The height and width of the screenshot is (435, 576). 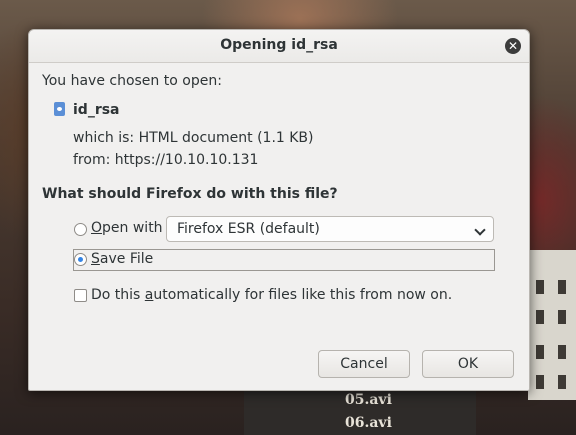 What do you see at coordinates (480, 230) in the screenshot?
I see `chevron-down-icon` at bounding box center [480, 230].